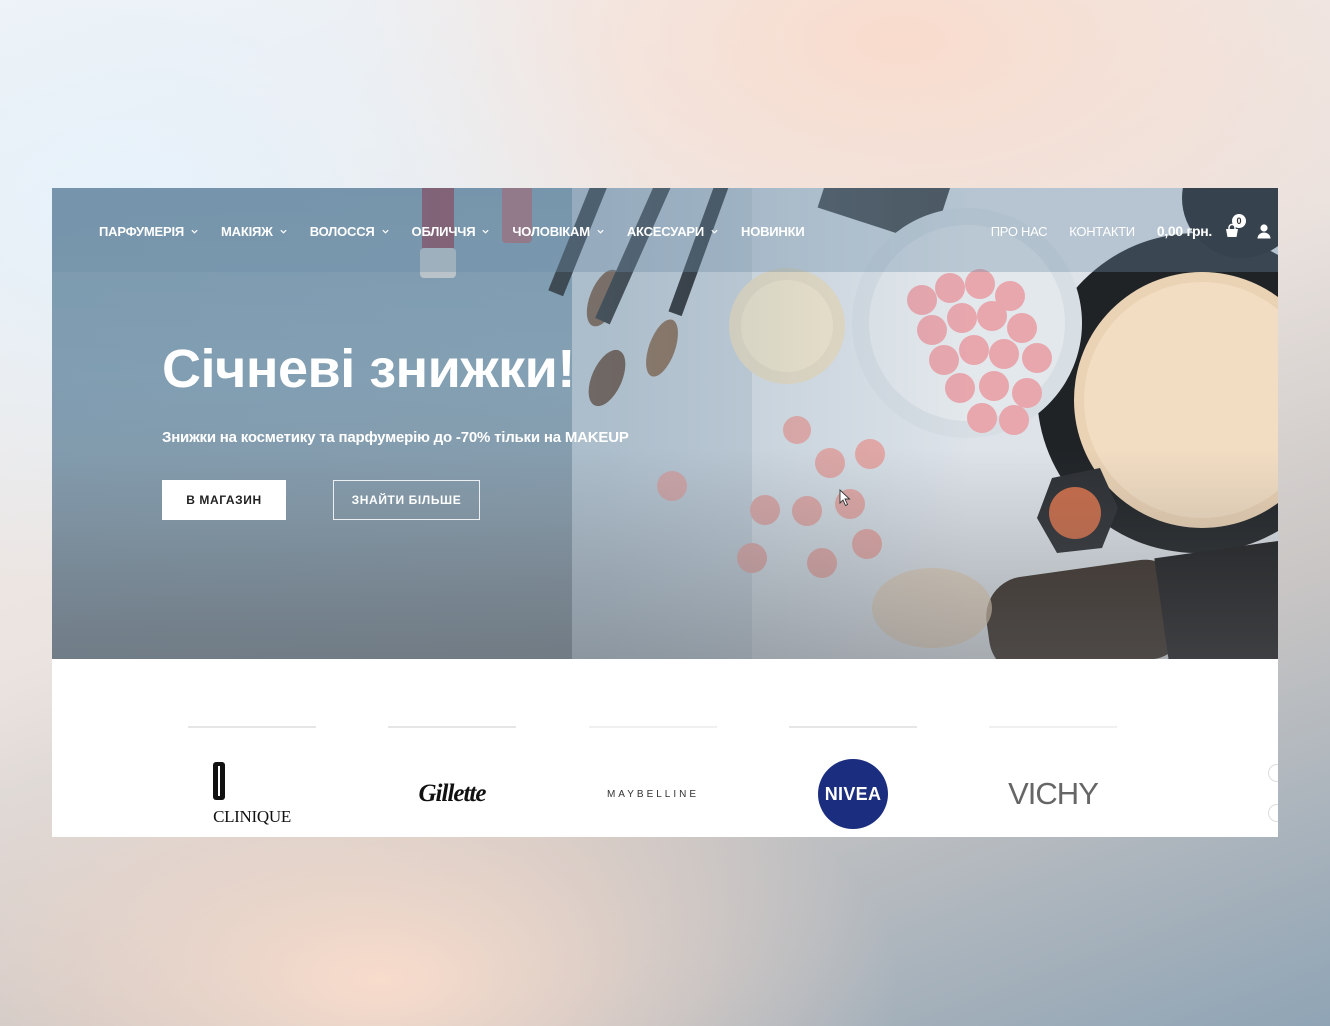  What do you see at coordinates (443, 231) in the screenshot?
I see `nav-item-label: ОБЛИЧЧЯ` at bounding box center [443, 231].